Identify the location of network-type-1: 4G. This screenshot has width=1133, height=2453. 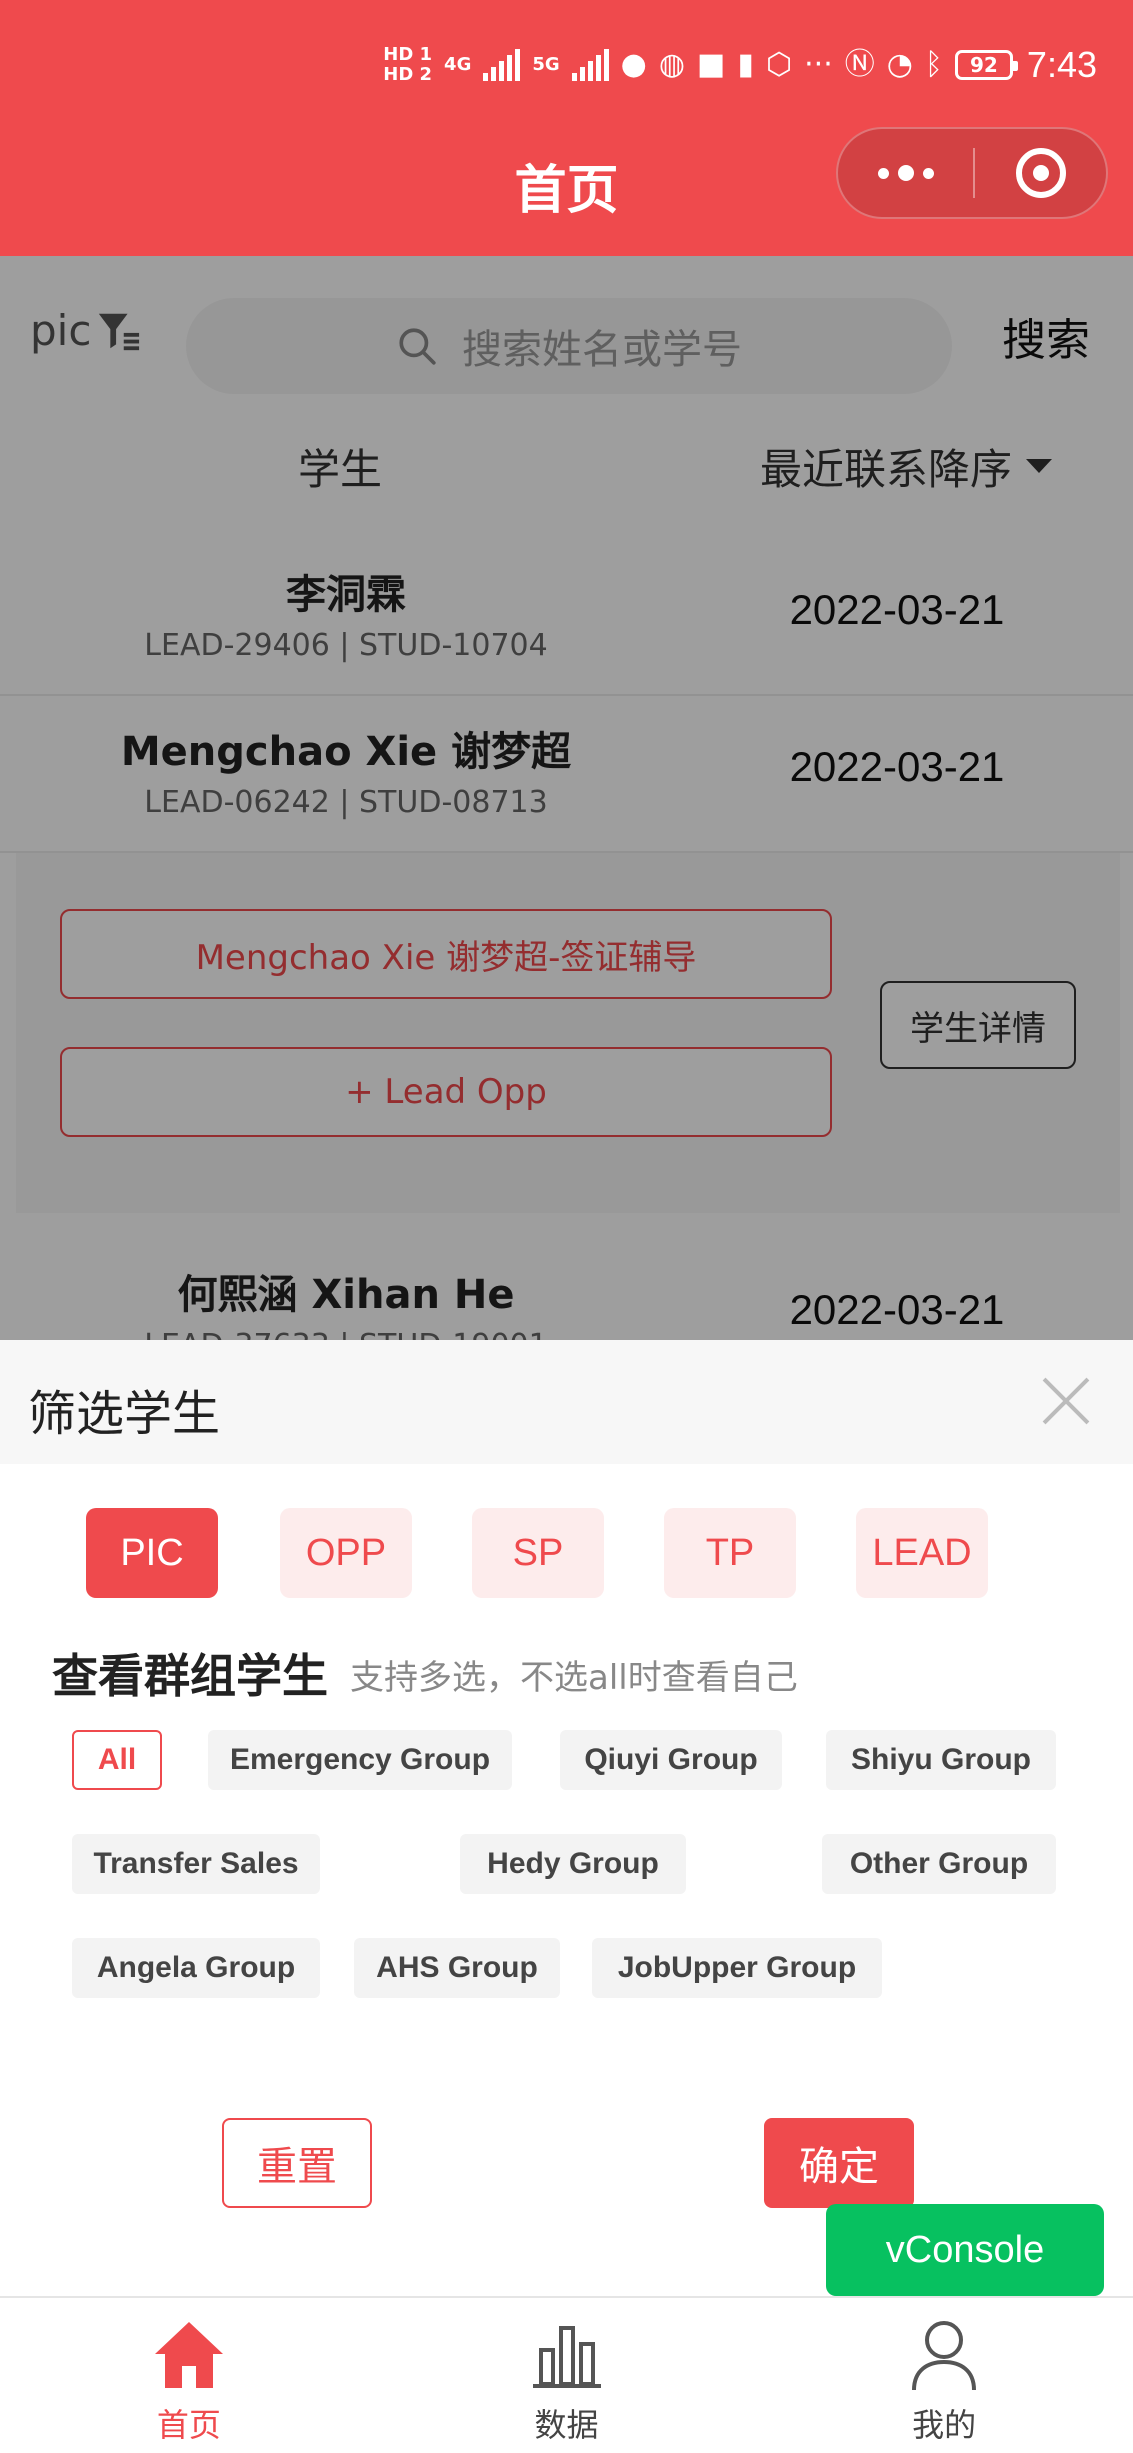
(458, 64).